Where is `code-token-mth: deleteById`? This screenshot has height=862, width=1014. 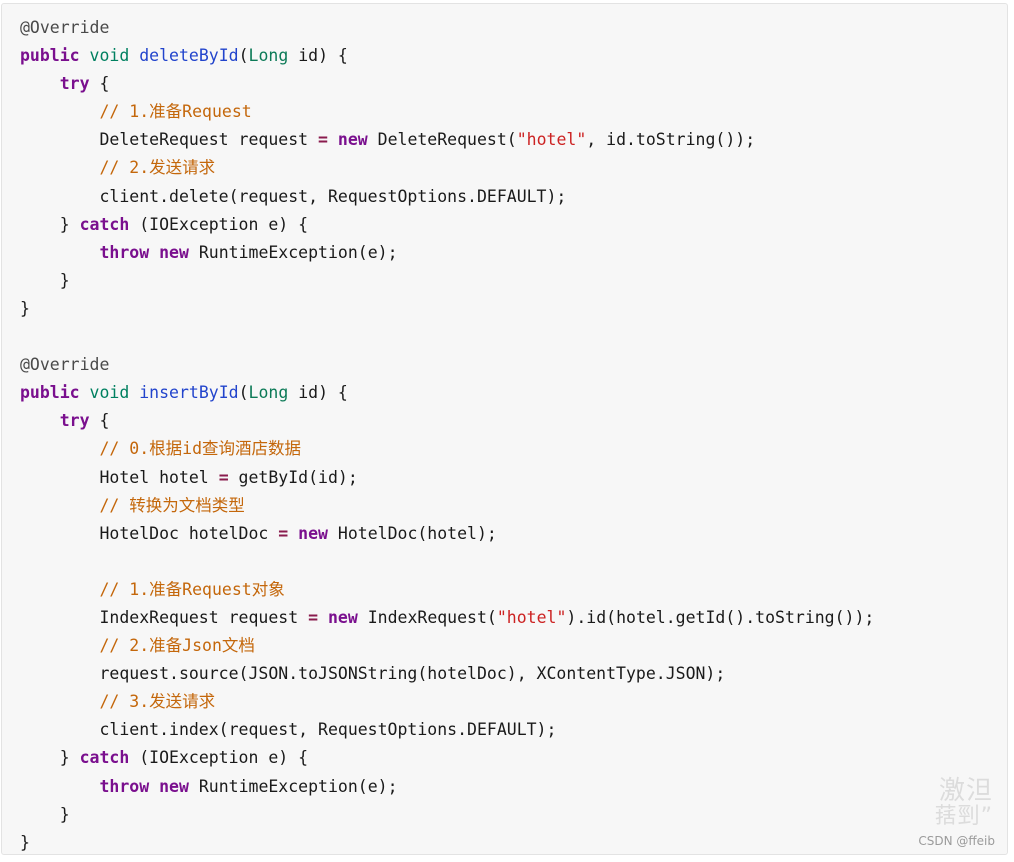
code-token-mth: deleteById is located at coordinates (189, 56).